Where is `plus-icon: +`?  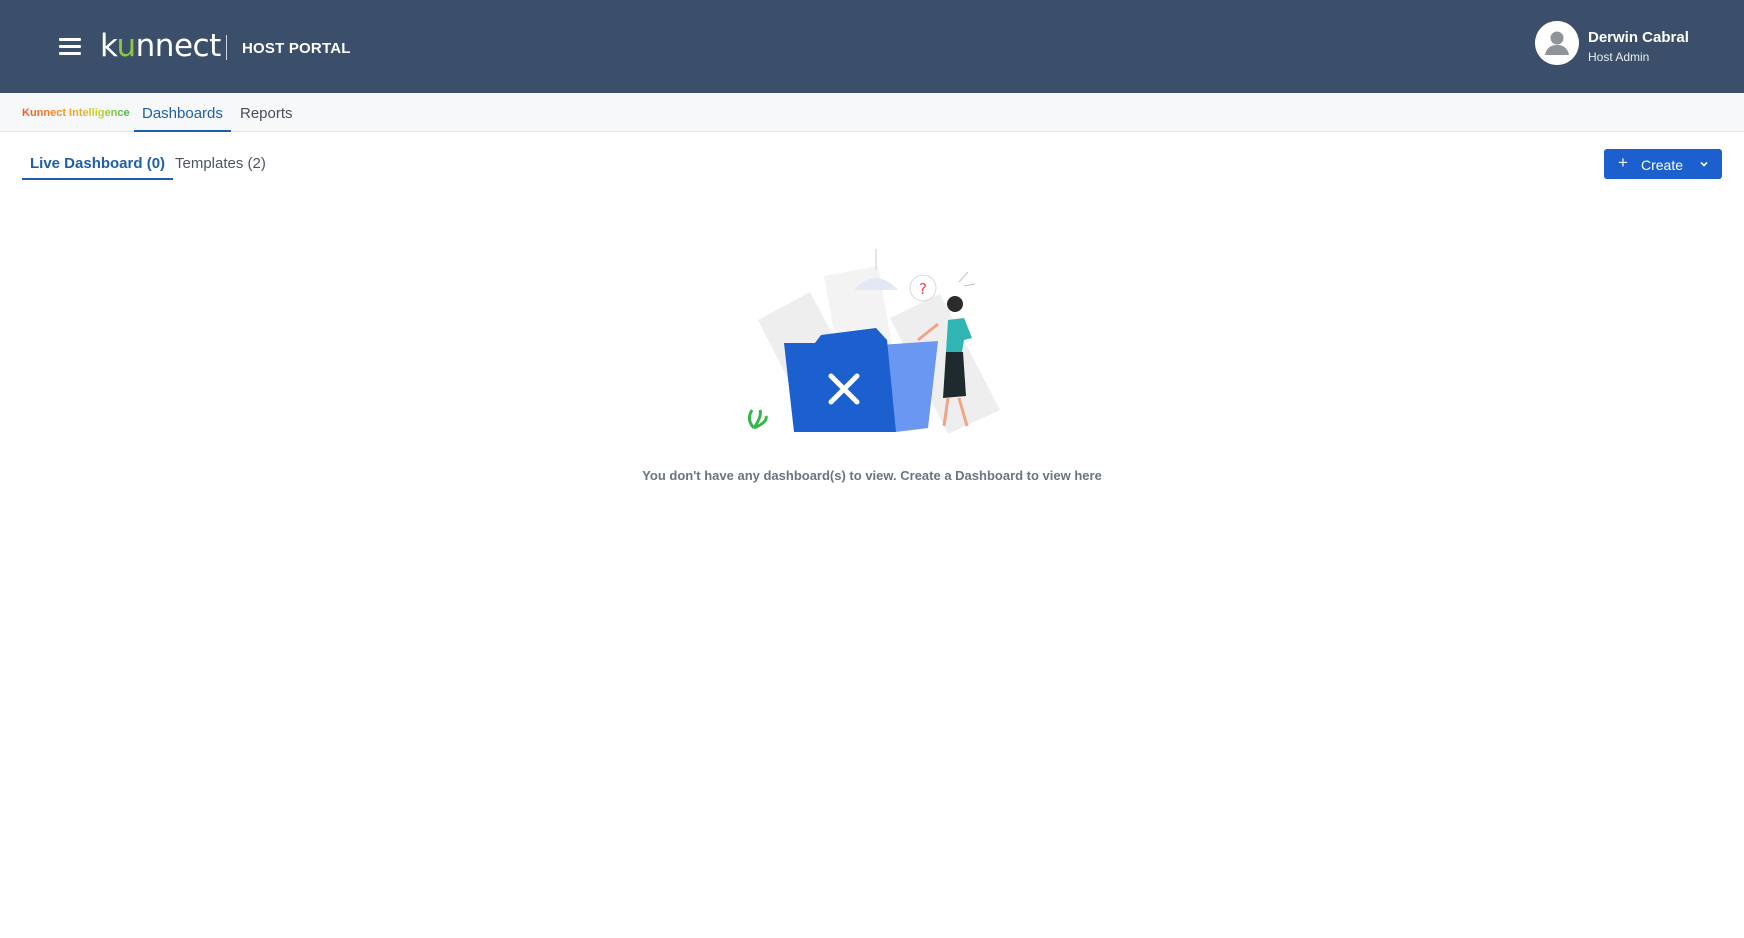
plus-icon: + is located at coordinates (1623, 162).